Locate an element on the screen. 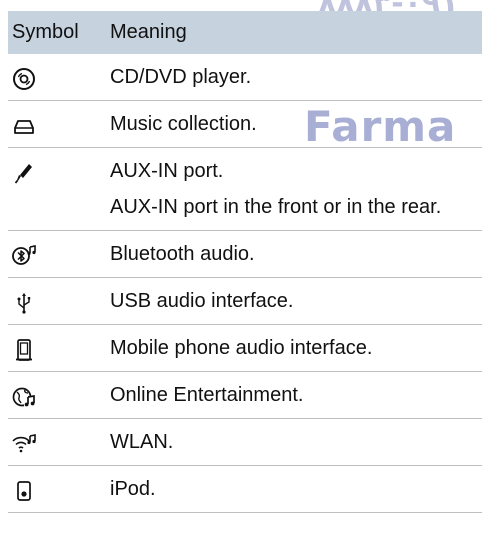 This screenshot has width=488, height=538. online-entertainment-icon is located at coordinates (23, 397).